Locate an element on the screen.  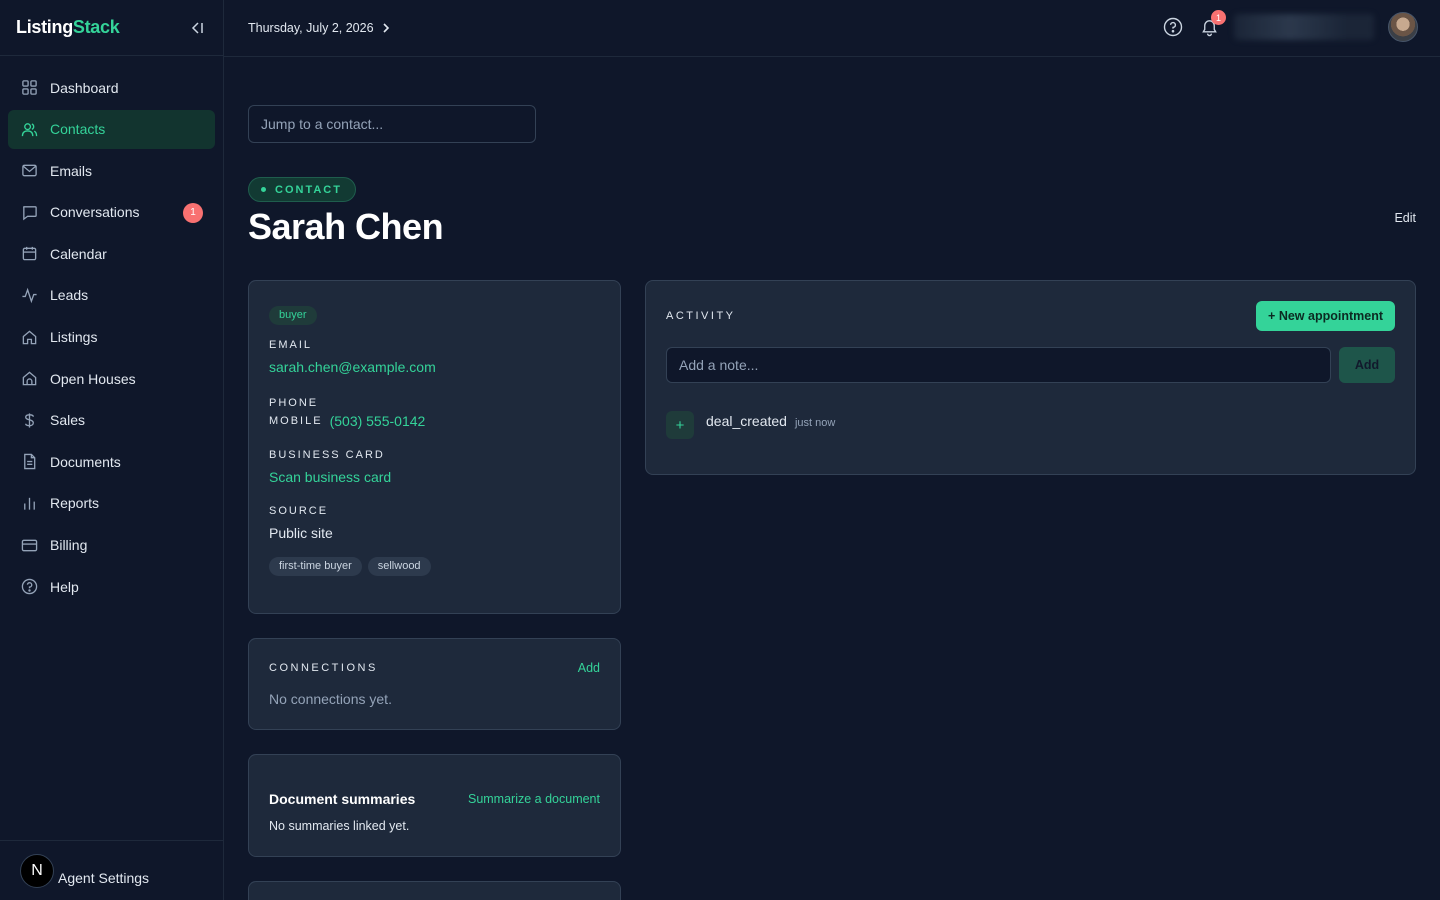
activity-item: + deal_created just now is located at coordinates (1030, 425).